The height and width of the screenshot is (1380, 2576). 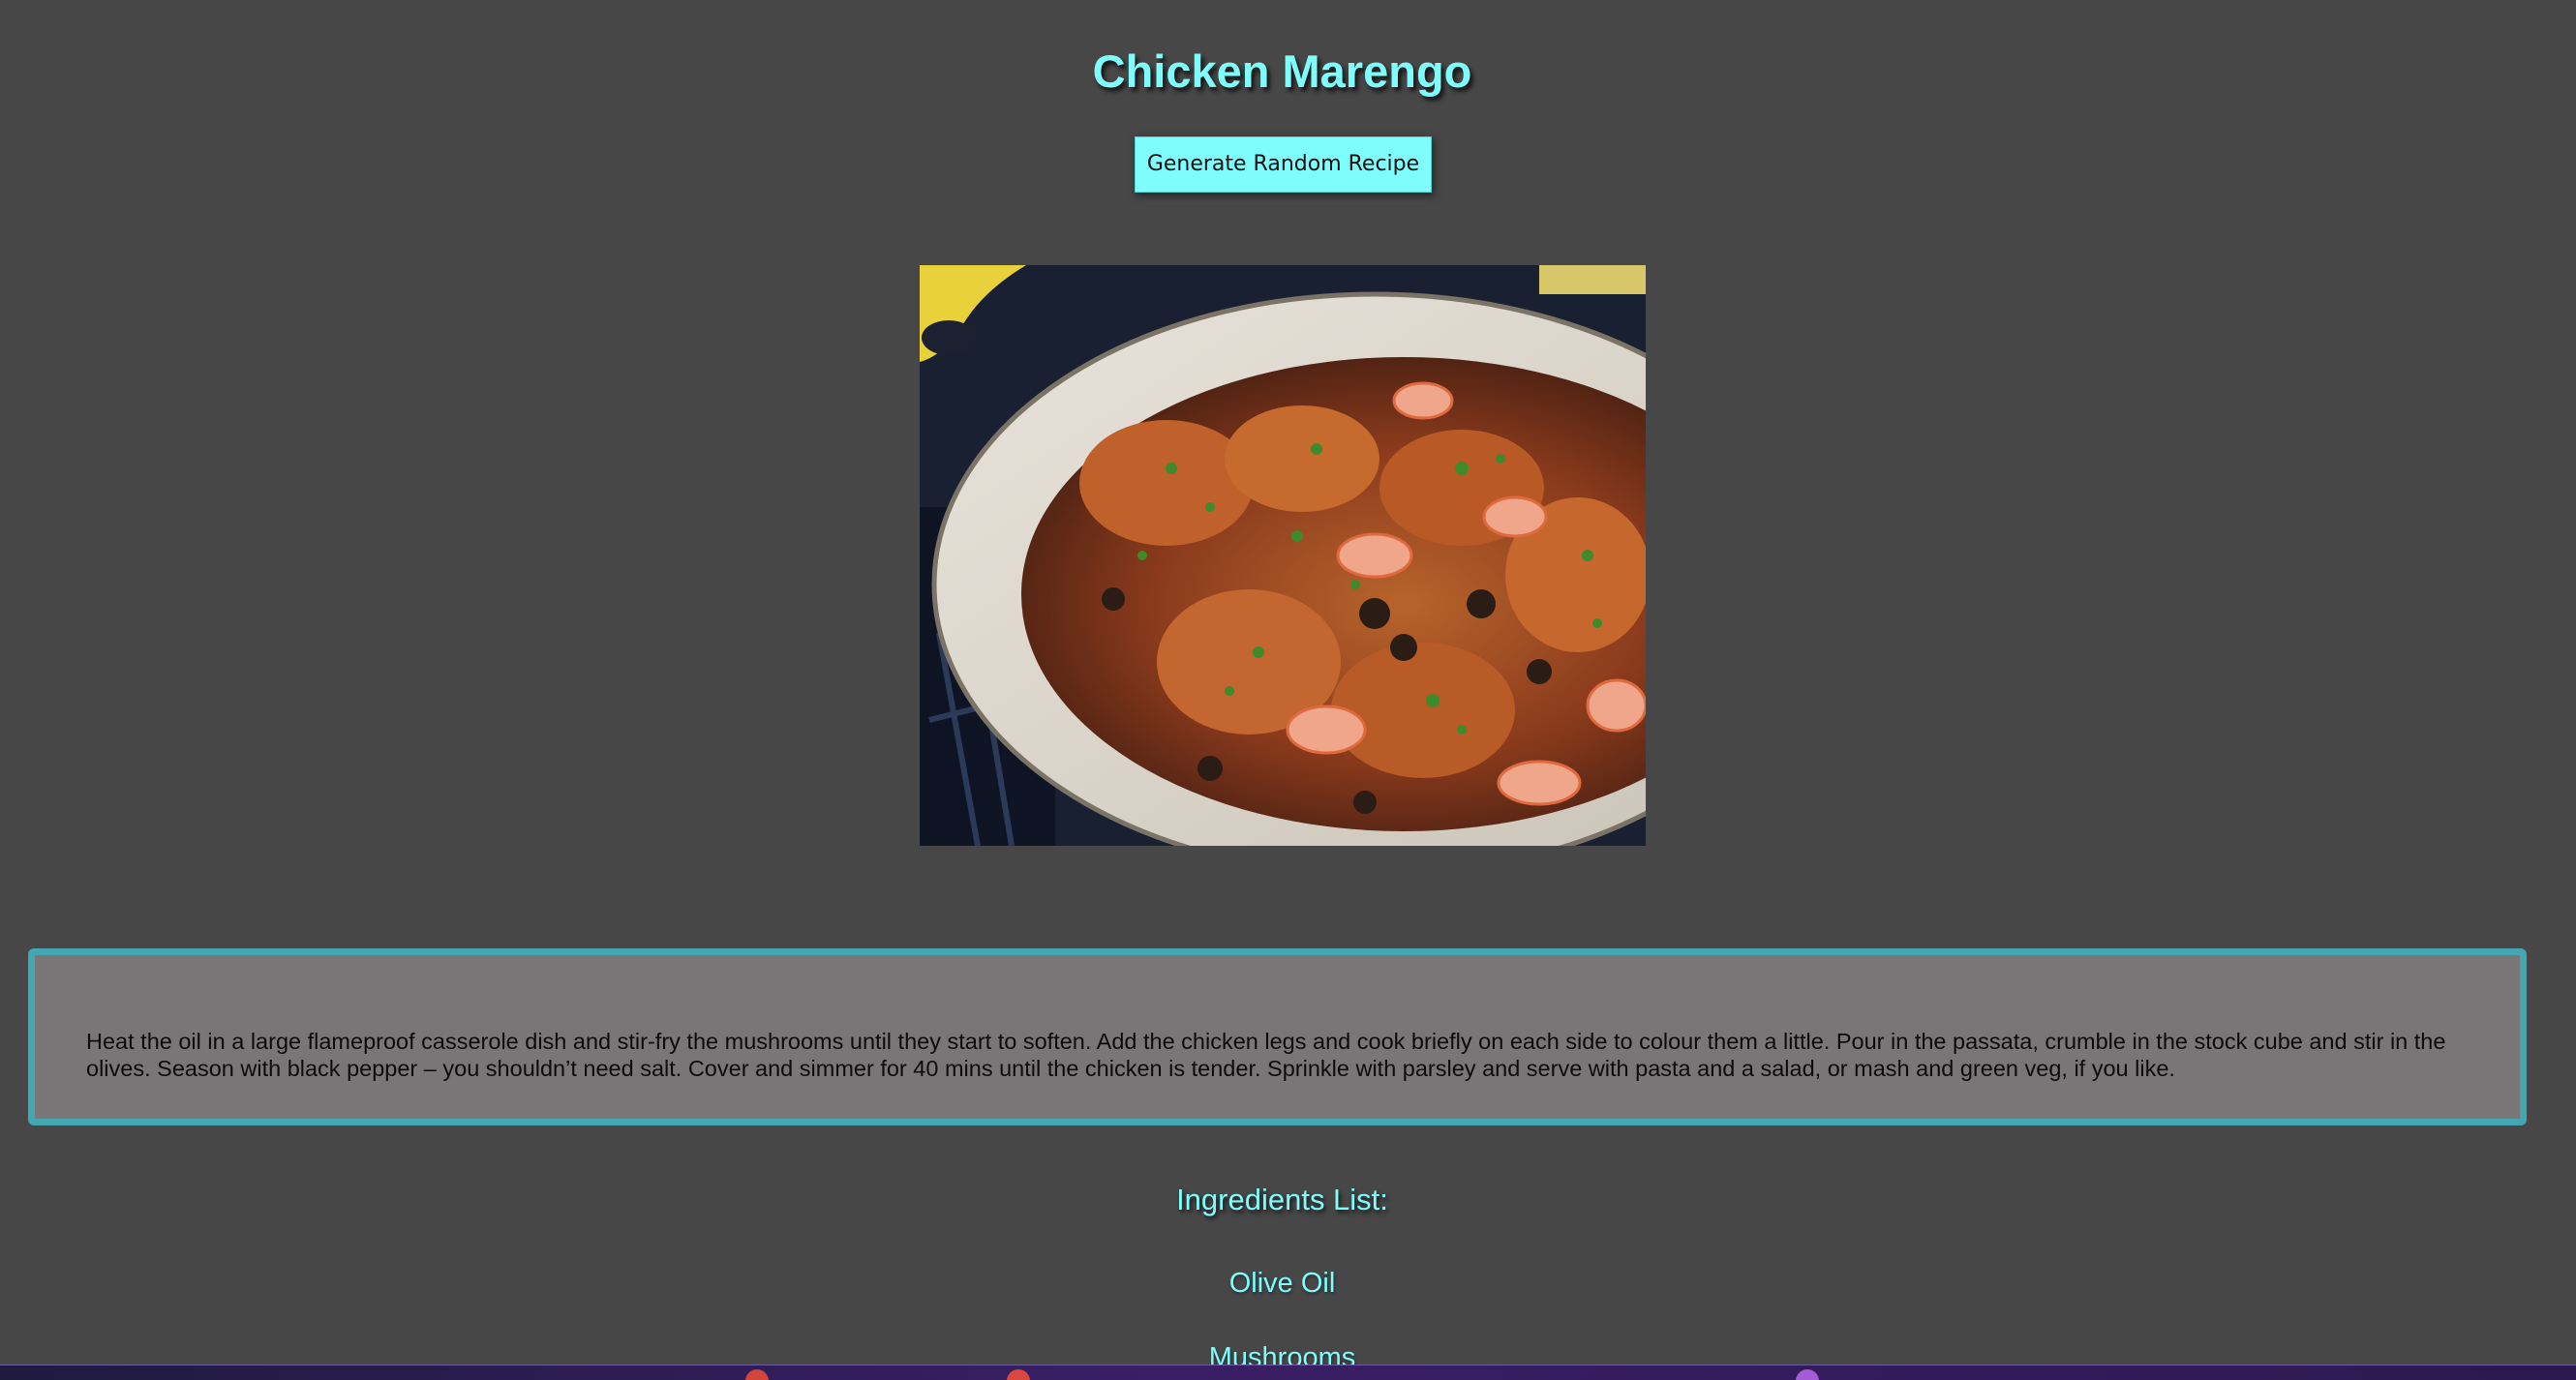 I want to click on recipe-image, so click(x=1283, y=556).